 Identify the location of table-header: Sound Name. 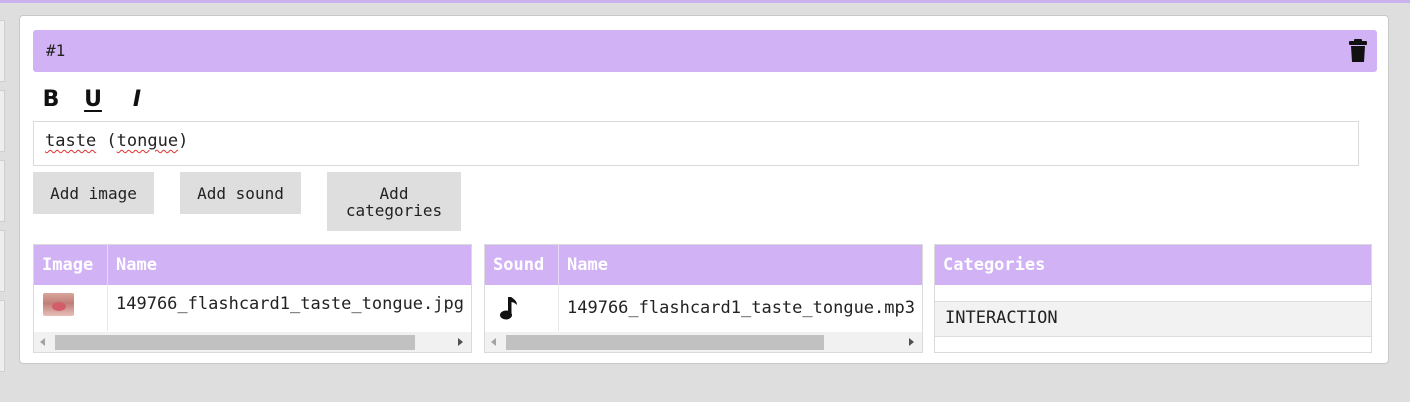
(703, 265).